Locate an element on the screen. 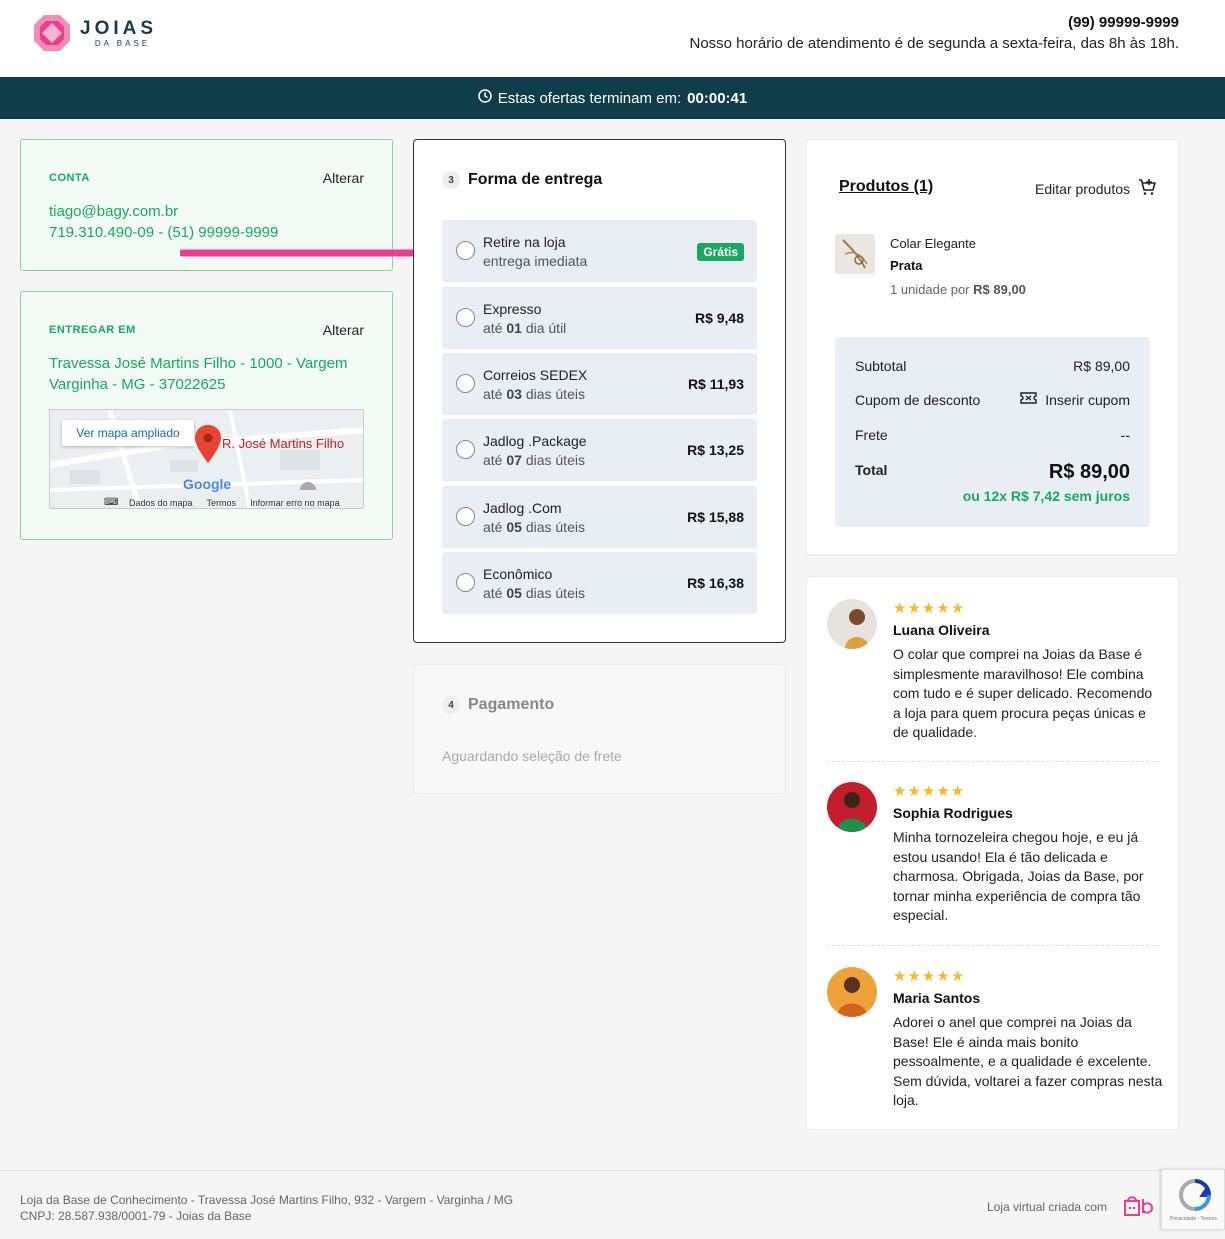 This screenshot has height=1239, width=1225. recaptcha-badge: Privacidade - Termos is located at coordinates (1193, 1199).